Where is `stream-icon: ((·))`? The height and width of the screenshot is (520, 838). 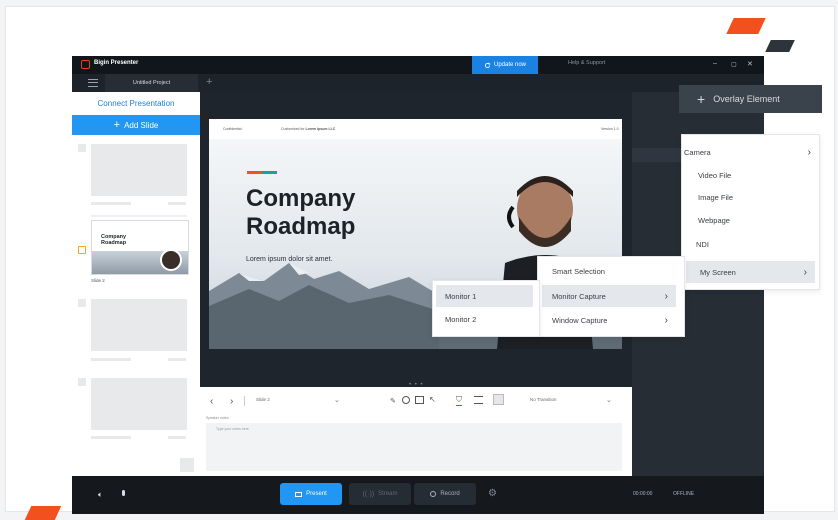
stream-icon: ((·)) is located at coordinates (368, 494).